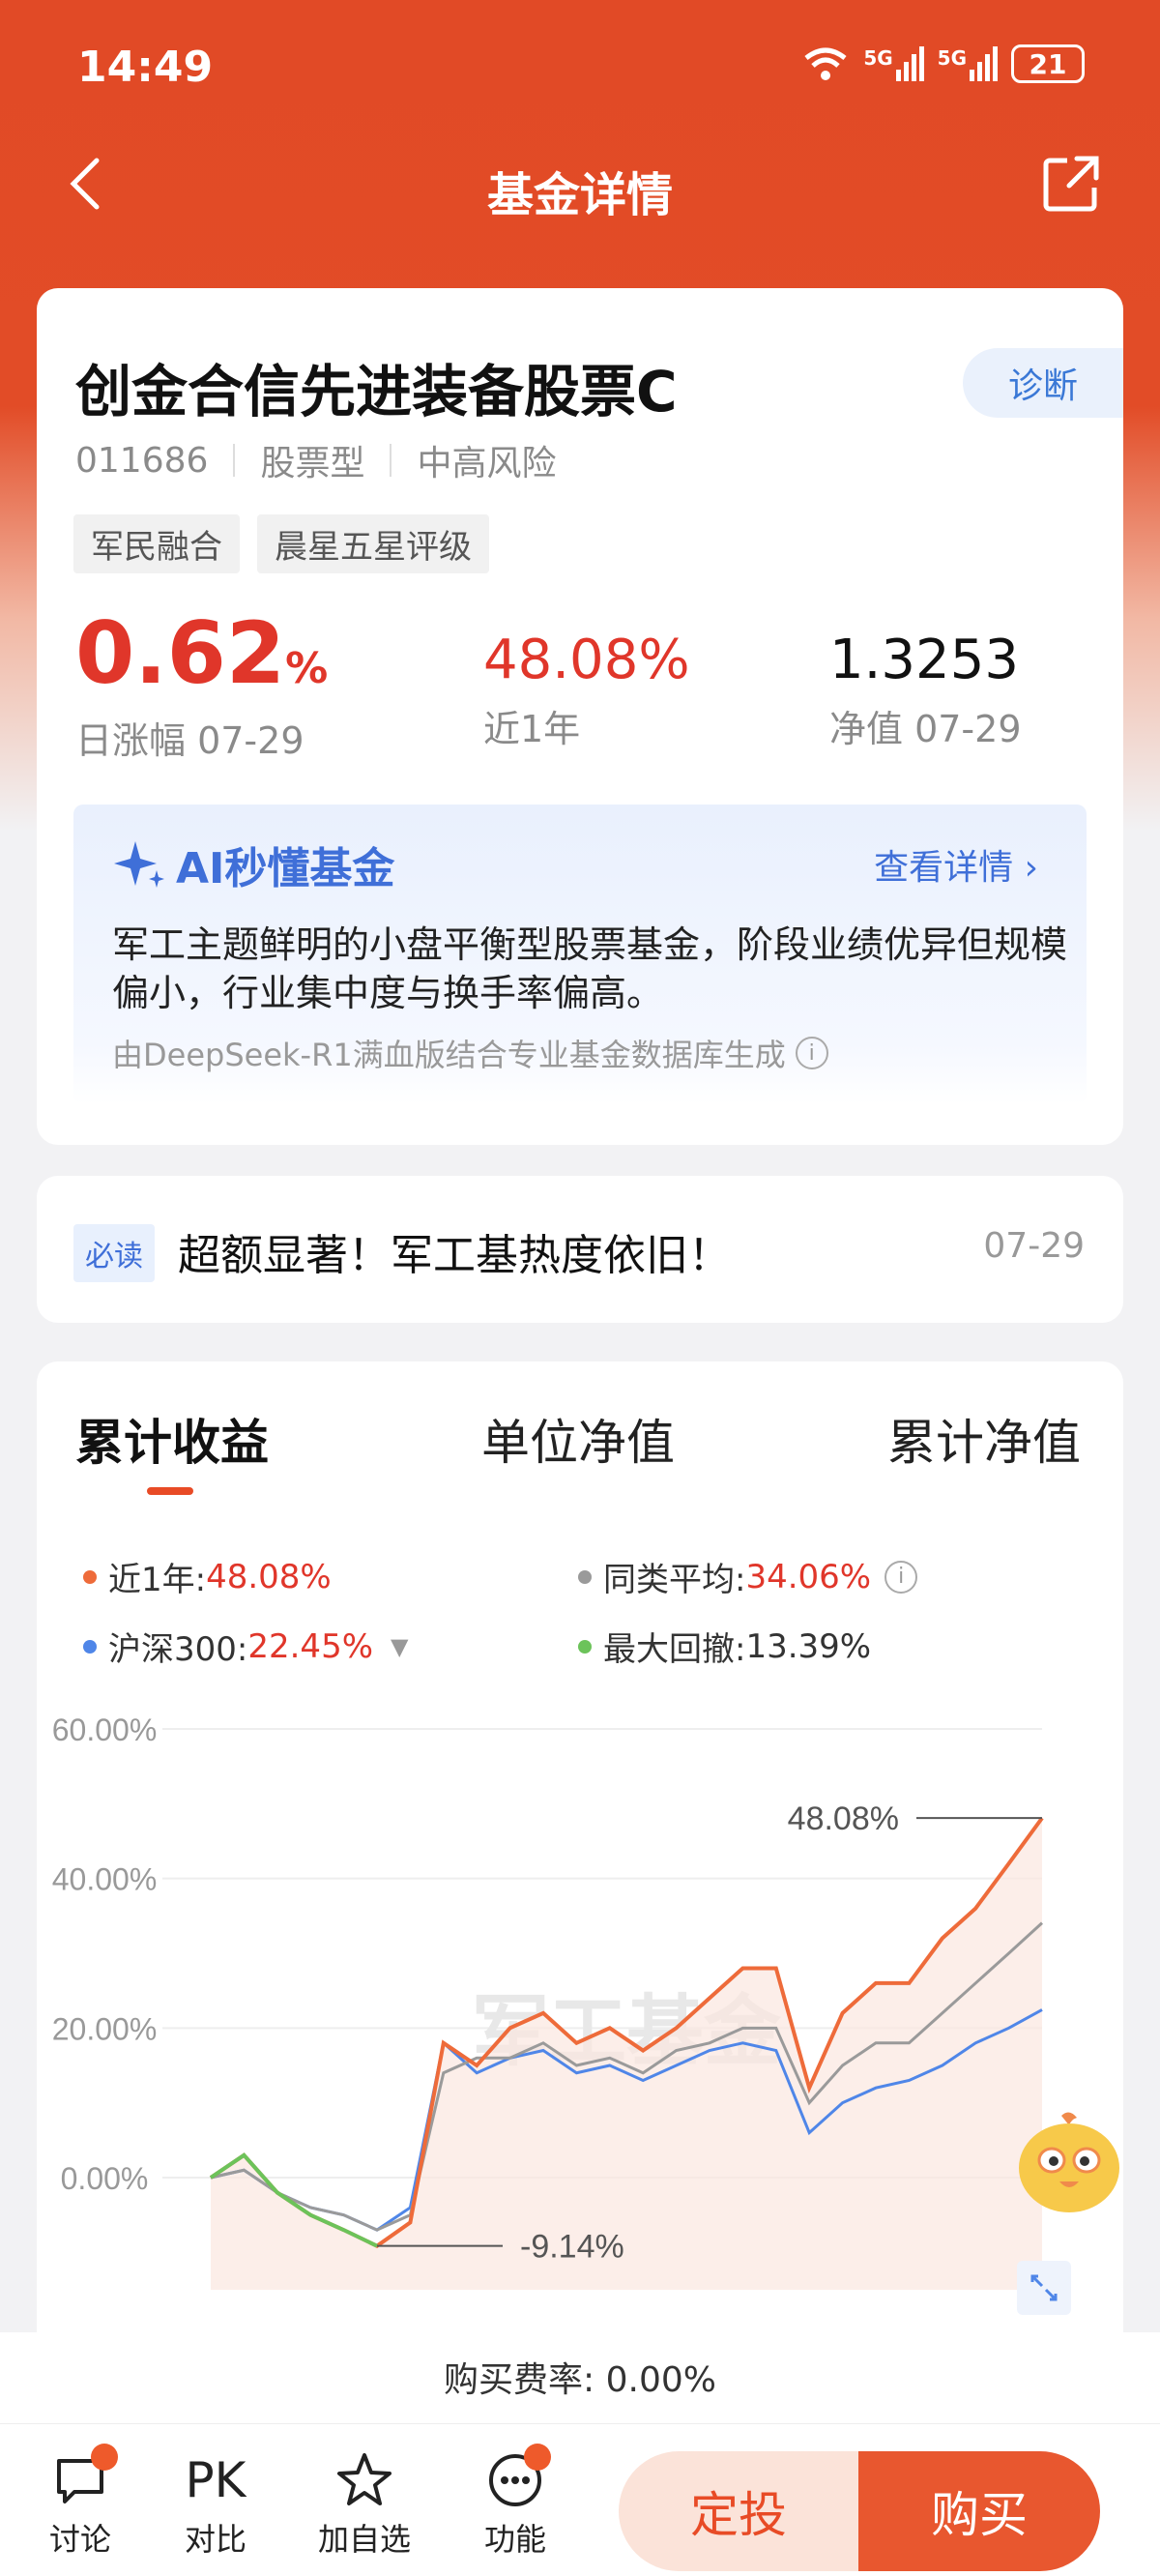  Describe the element at coordinates (285, 868) in the screenshot. I see `ai-title-text: AI秒懂基金` at that location.